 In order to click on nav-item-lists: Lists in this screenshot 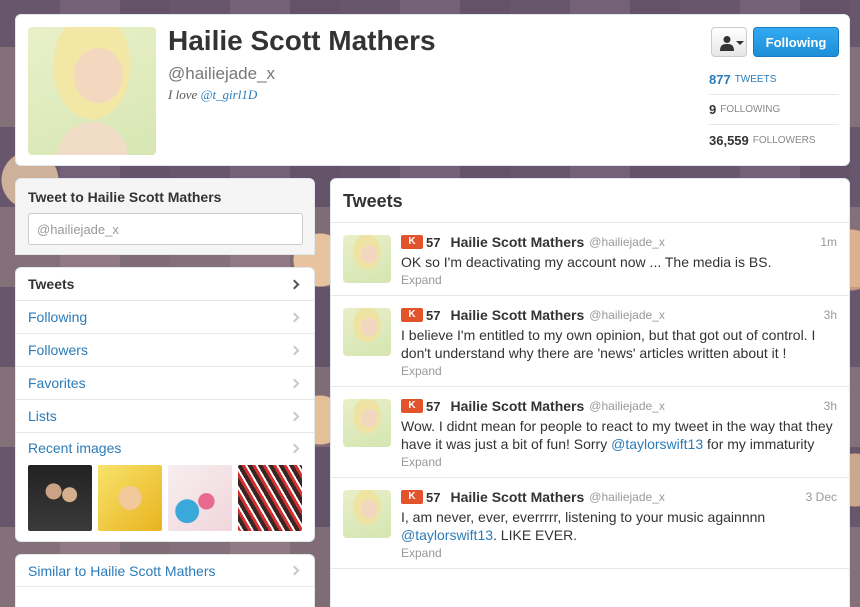, I will do `click(165, 416)`.